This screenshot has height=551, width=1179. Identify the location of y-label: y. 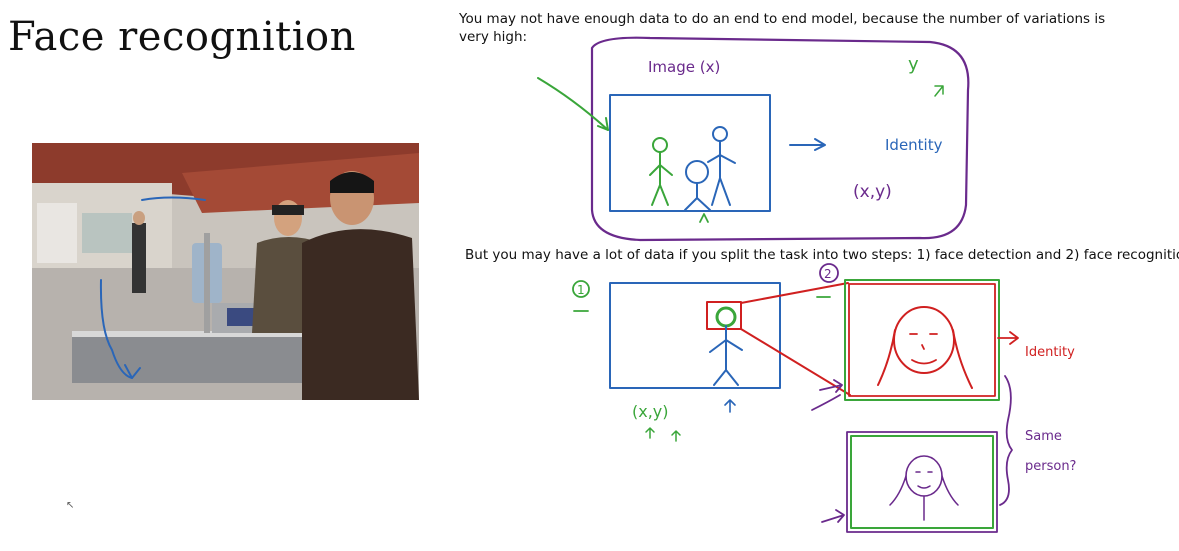
(913, 64).